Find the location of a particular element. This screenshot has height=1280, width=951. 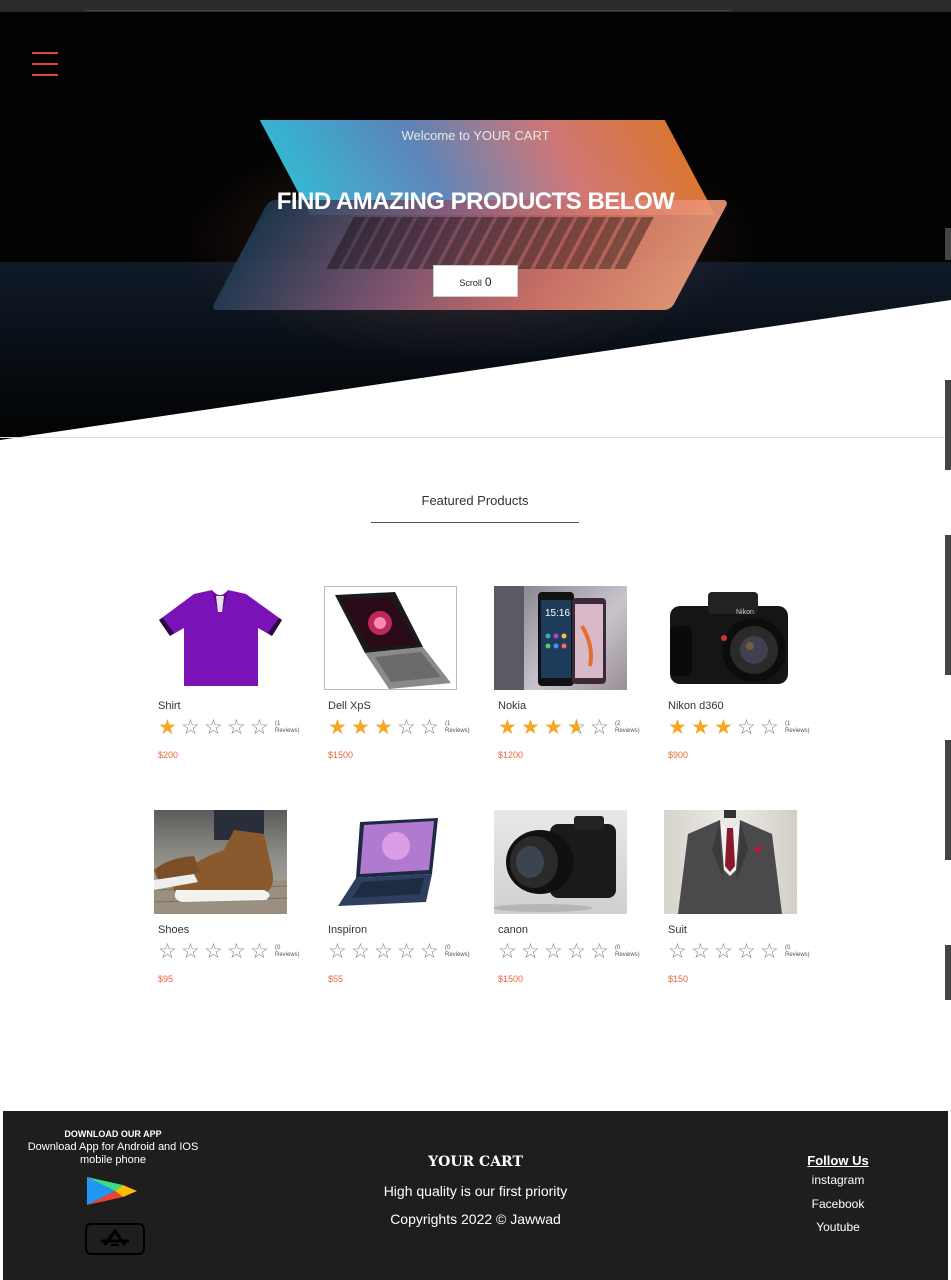

hero-headline: FIND AMAZING PRODUCTS BELOW is located at coordinates (475, 201).